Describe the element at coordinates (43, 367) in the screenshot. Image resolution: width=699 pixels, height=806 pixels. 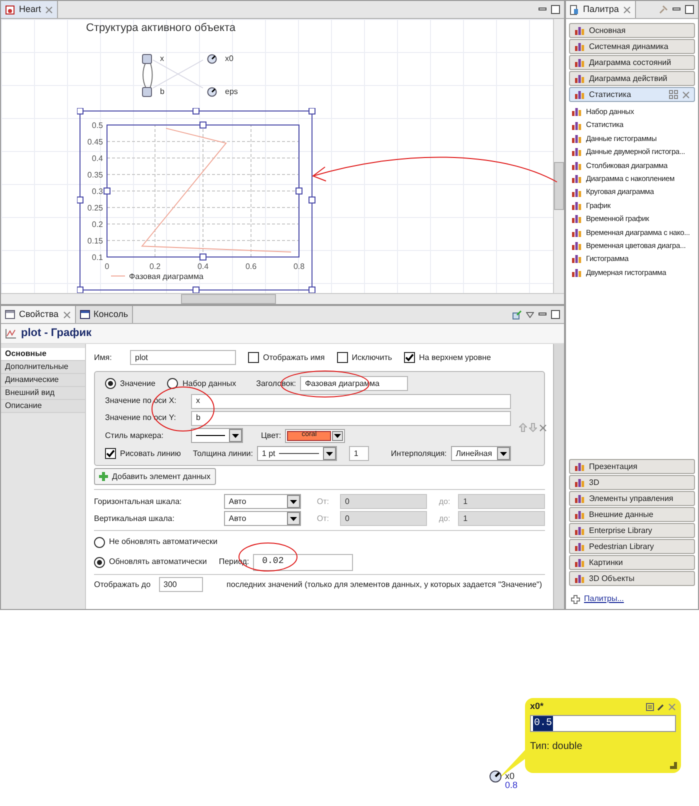
I see `side-tab: Дополнительные` at that location.